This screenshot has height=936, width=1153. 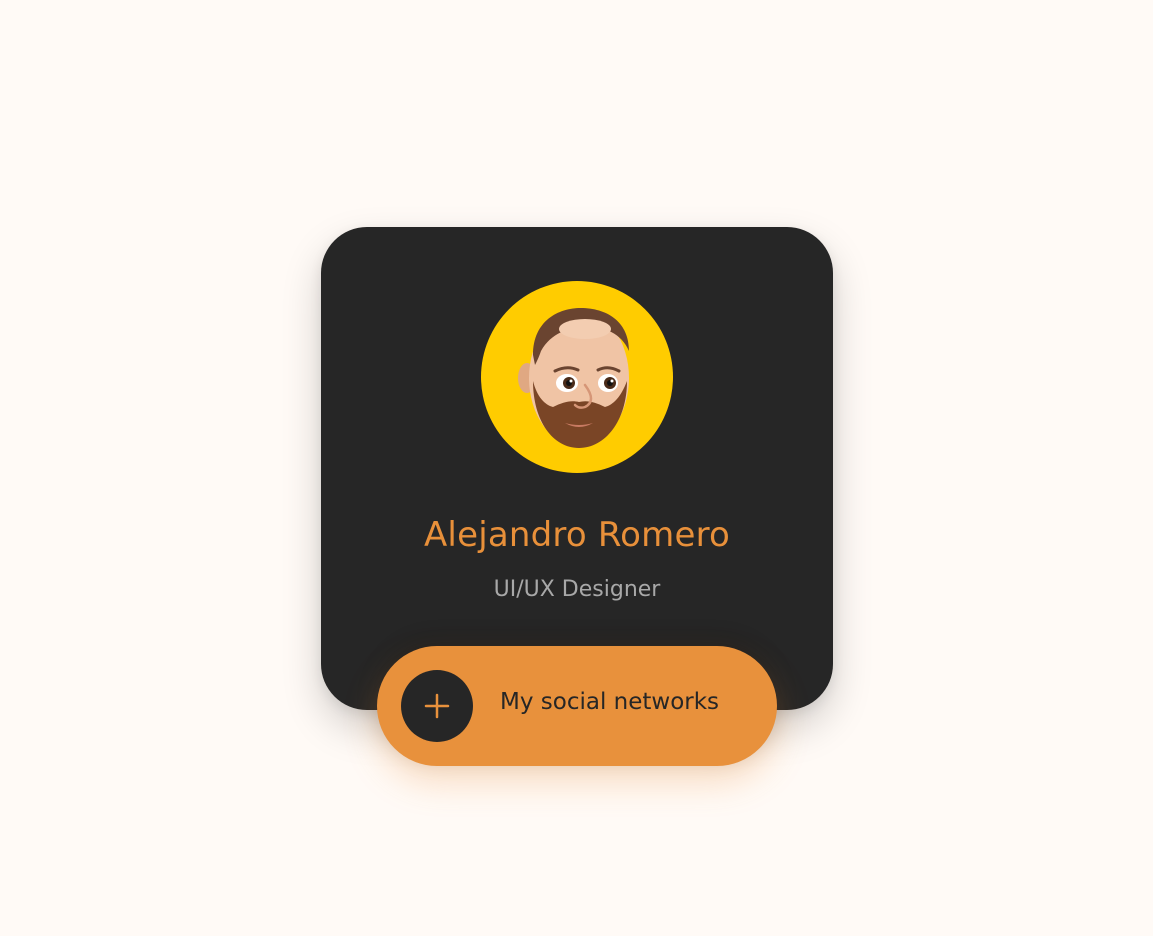 What do you see at coordinates (577, 535) in the screenshot?
I see `profile-name: Alejandro Romero` at bounding box center [577, 535].